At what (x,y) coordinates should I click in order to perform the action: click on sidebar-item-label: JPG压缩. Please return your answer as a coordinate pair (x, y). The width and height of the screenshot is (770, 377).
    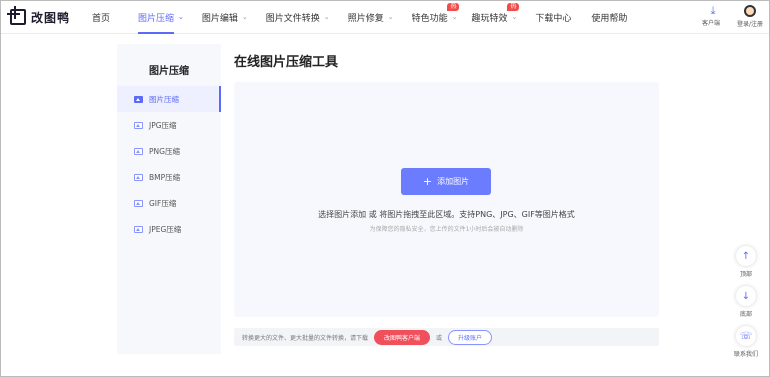
    Looking at the image, I should click on (163, 125).